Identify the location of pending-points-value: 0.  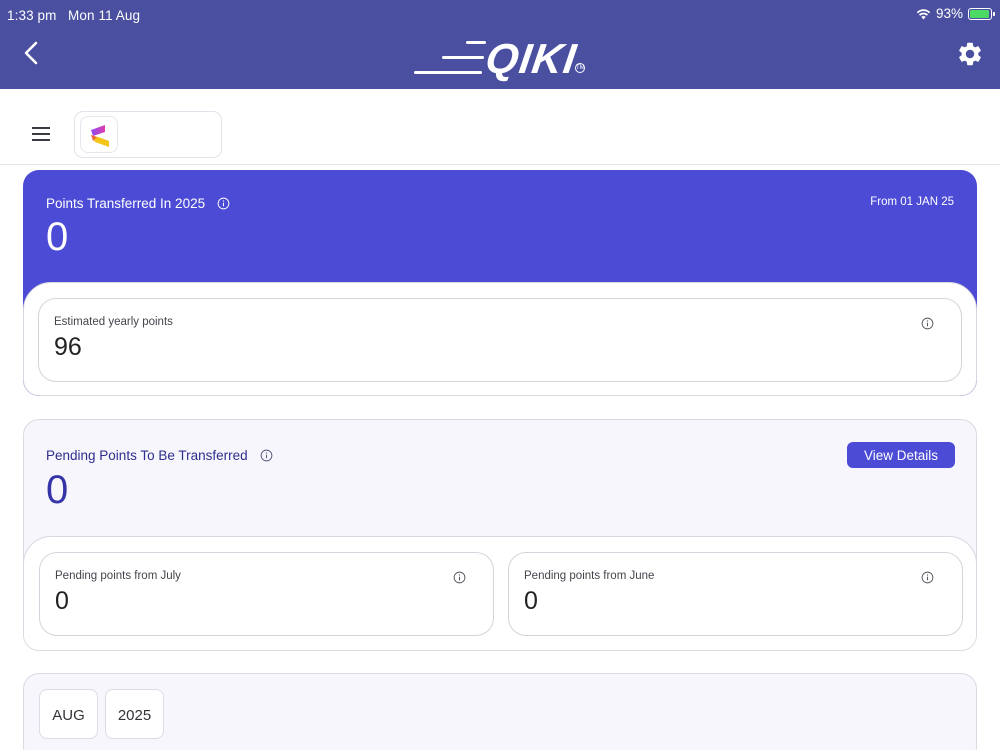
(57, 490).